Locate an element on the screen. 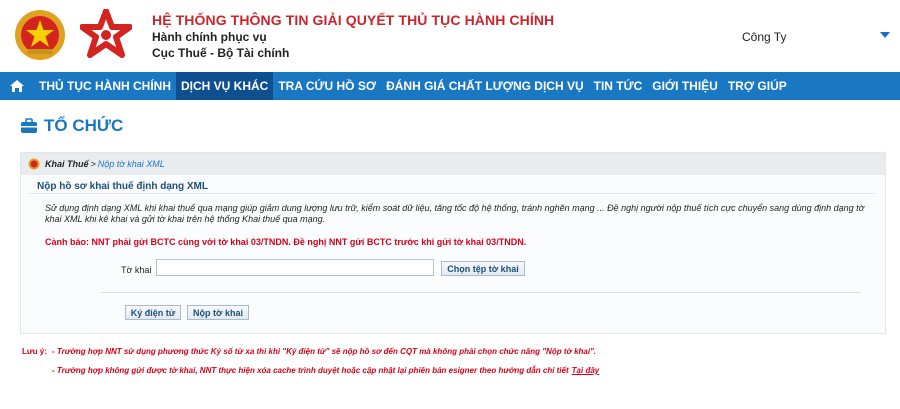 This screenshot has height=409, width=900. nav-home is located at coordinates (17, 86).